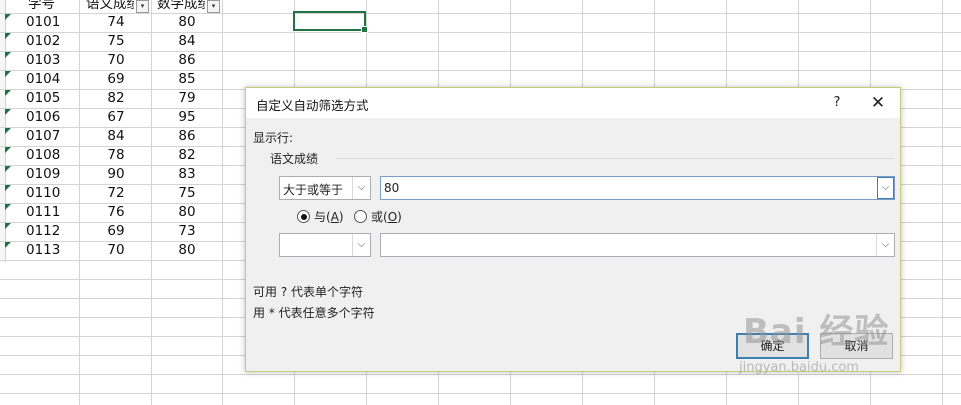 This screenshot has width=961, height=405. What do you see at coordinates (312, 105) in the screenshot?
I see `dialog-title: 自定义自动筛选方式` at bounding box center [312, 105].